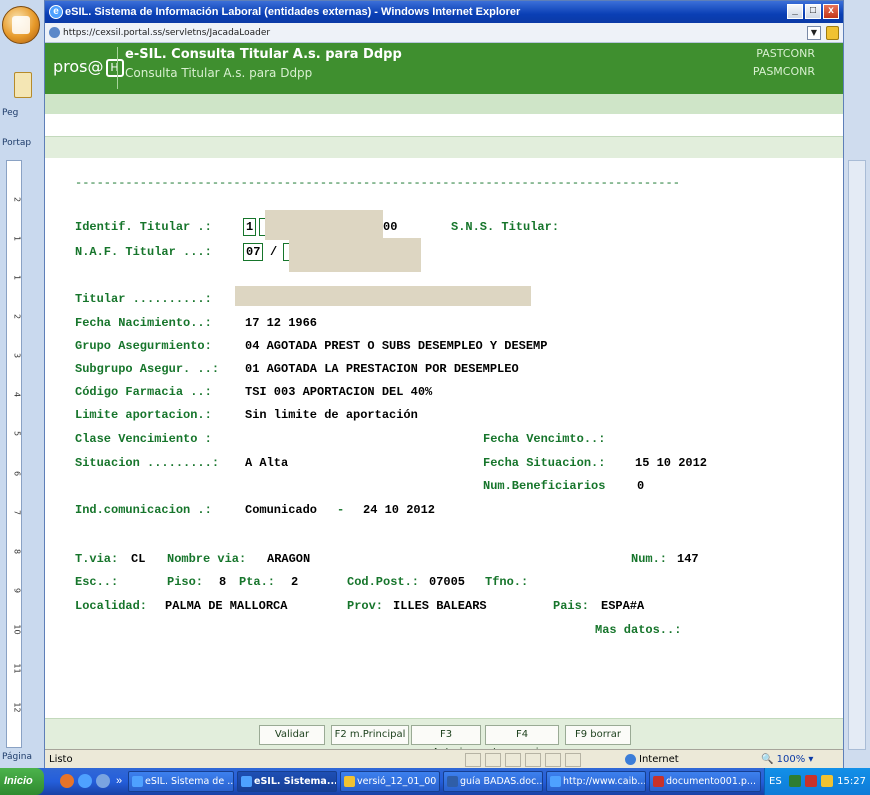 This screenshot has width=870, height=795. What do you see at coordinates (97, 582) in the screenshot?
I see `esc-label: Esc..:` at bounding box center [97, 582].